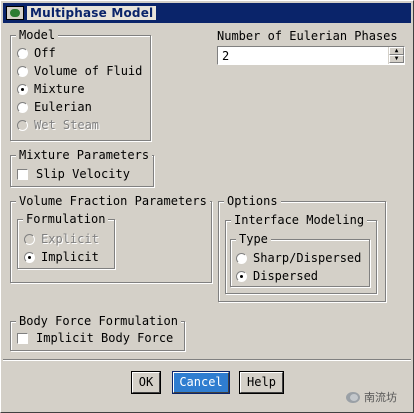 This screenshot has height=413, width=414. I want to click on model-option-eulerian: Eulerian, so click(54, 107).